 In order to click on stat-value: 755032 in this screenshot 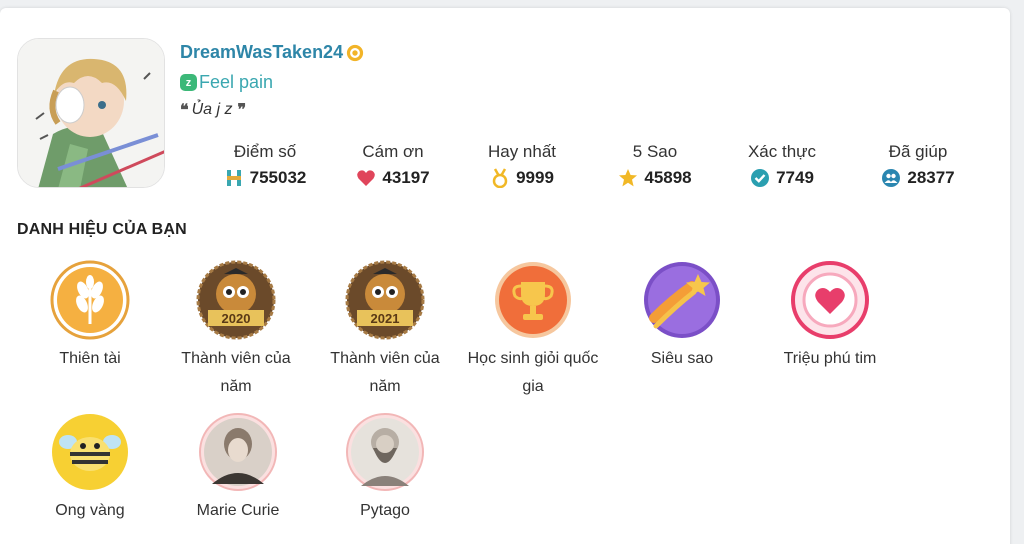, I will do `click(278, 177)`.